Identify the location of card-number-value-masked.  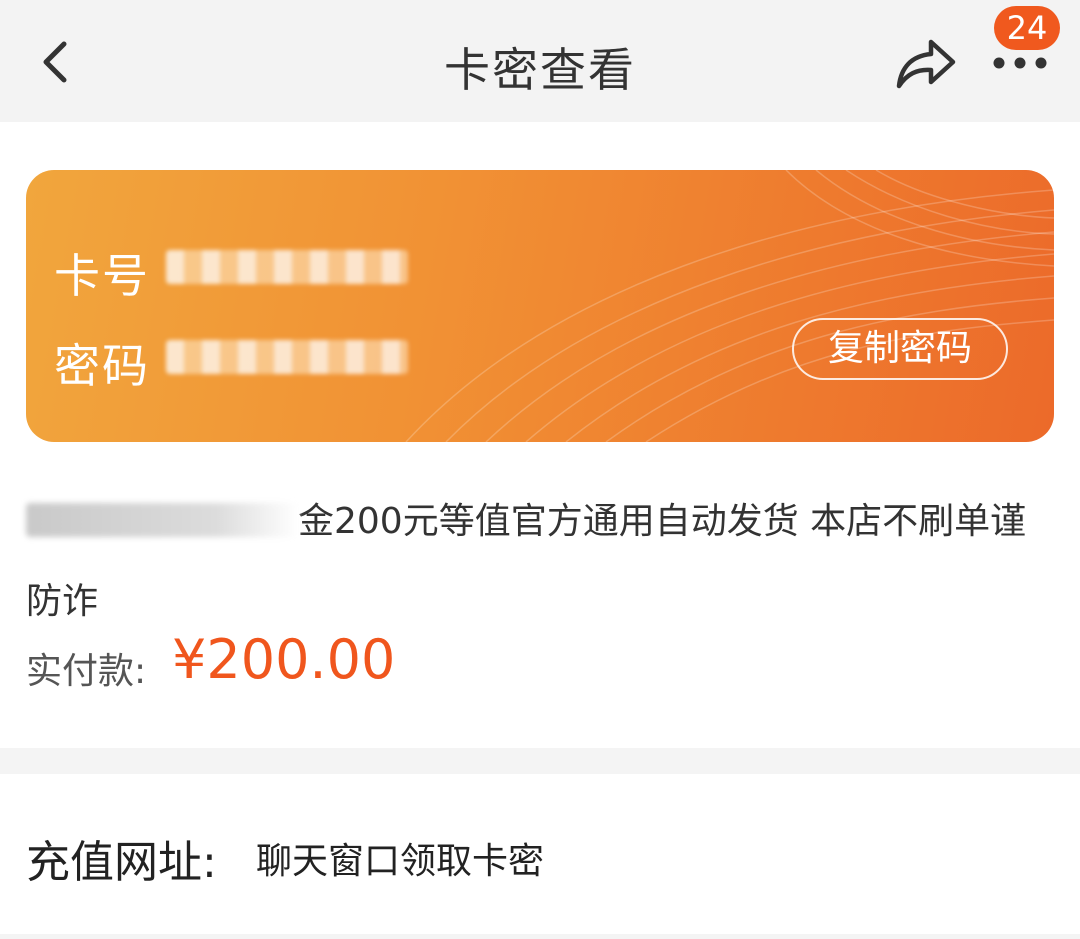
(287, 267).